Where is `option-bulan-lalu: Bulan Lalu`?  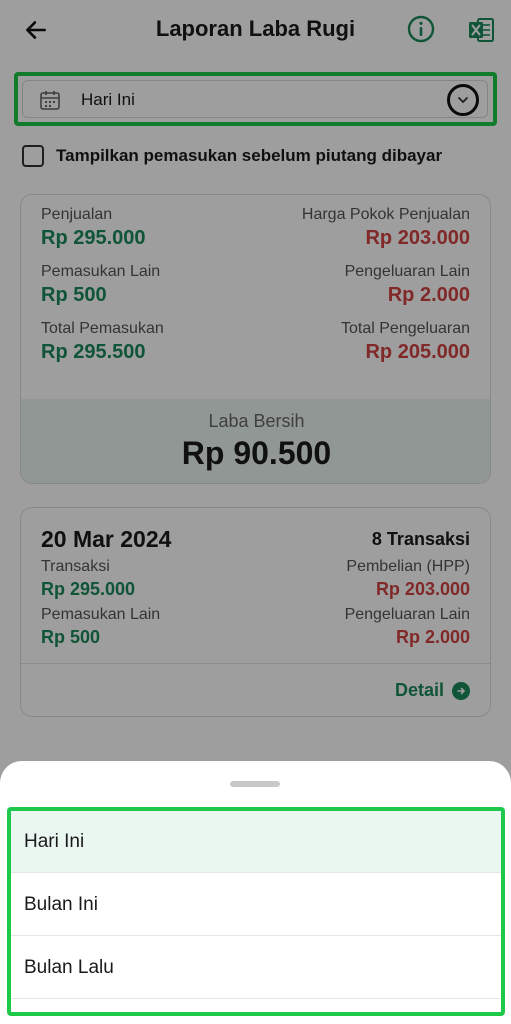
option-bulan-lalu: Bulan Lalu is located at coordinates (256, 968).